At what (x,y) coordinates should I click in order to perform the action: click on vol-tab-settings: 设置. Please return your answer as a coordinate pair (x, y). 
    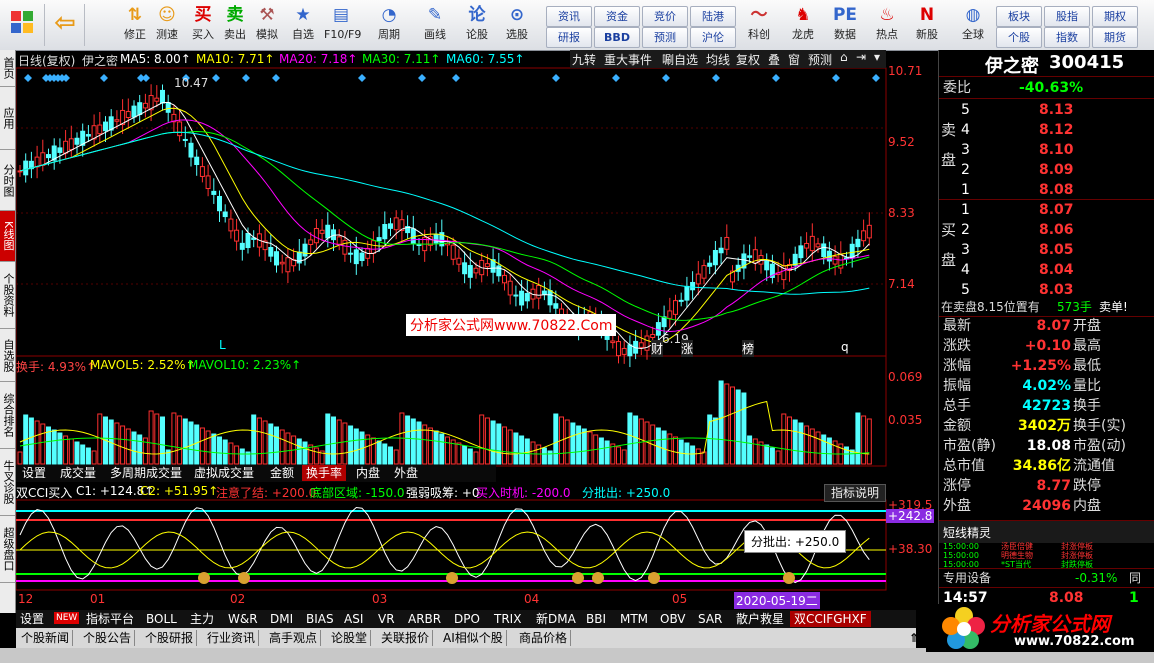
    Looking at the image, I should click on (34, 473).